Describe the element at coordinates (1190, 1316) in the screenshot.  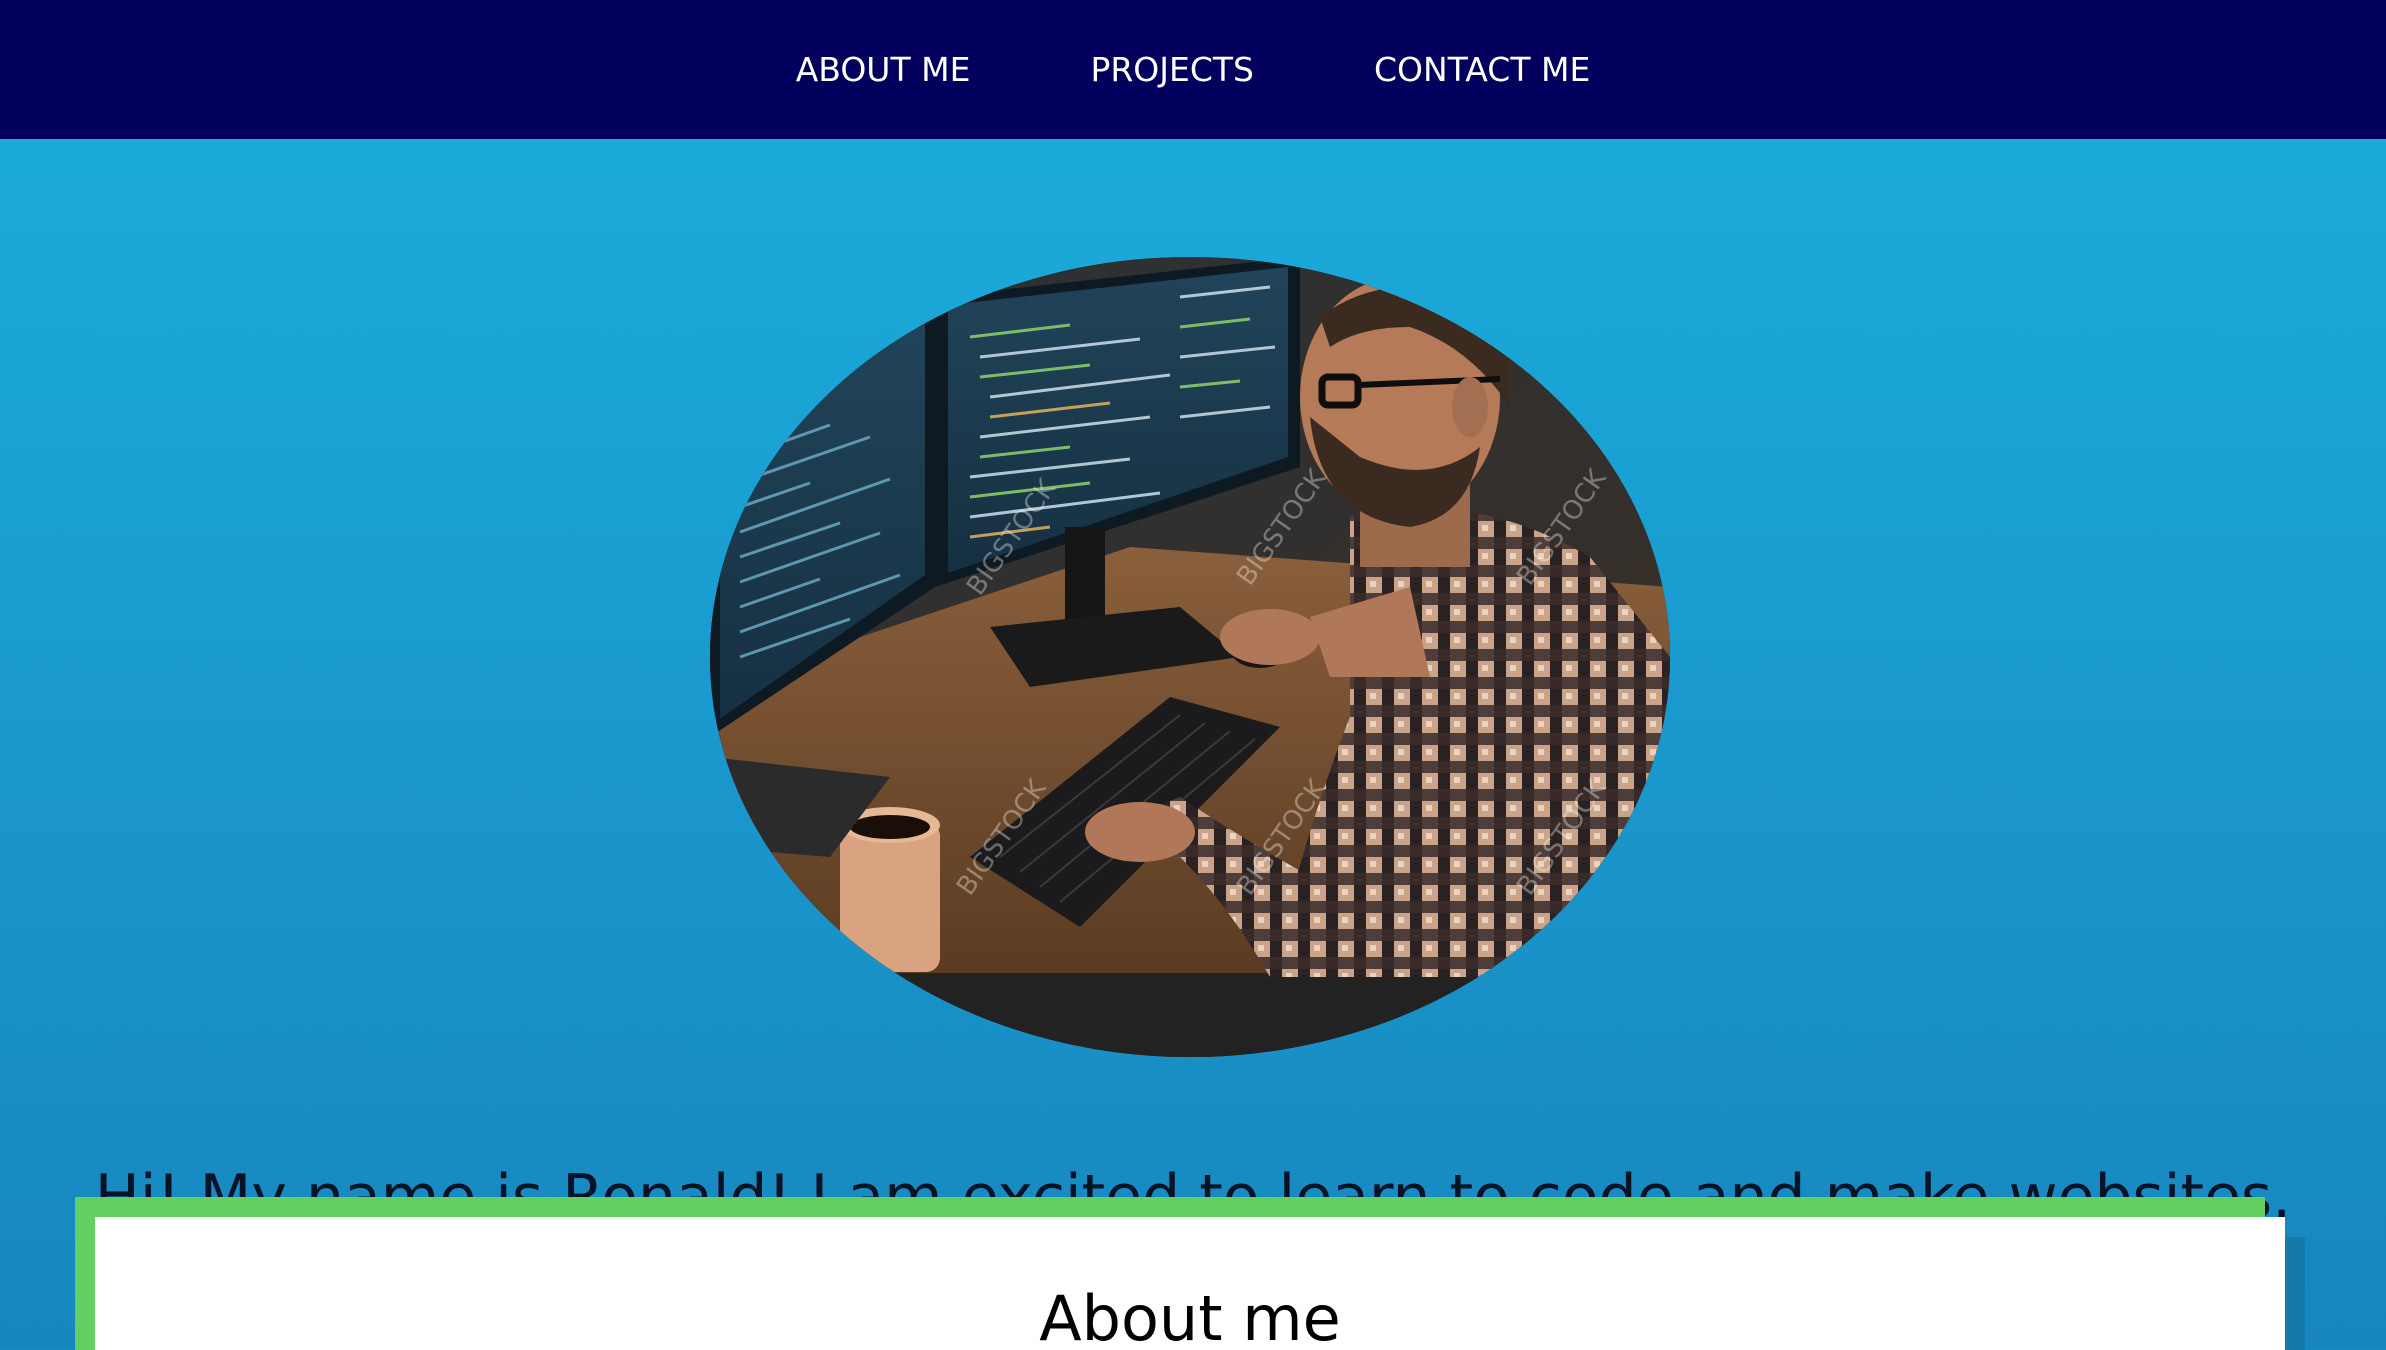
I see `about-heading: About me` at that location.